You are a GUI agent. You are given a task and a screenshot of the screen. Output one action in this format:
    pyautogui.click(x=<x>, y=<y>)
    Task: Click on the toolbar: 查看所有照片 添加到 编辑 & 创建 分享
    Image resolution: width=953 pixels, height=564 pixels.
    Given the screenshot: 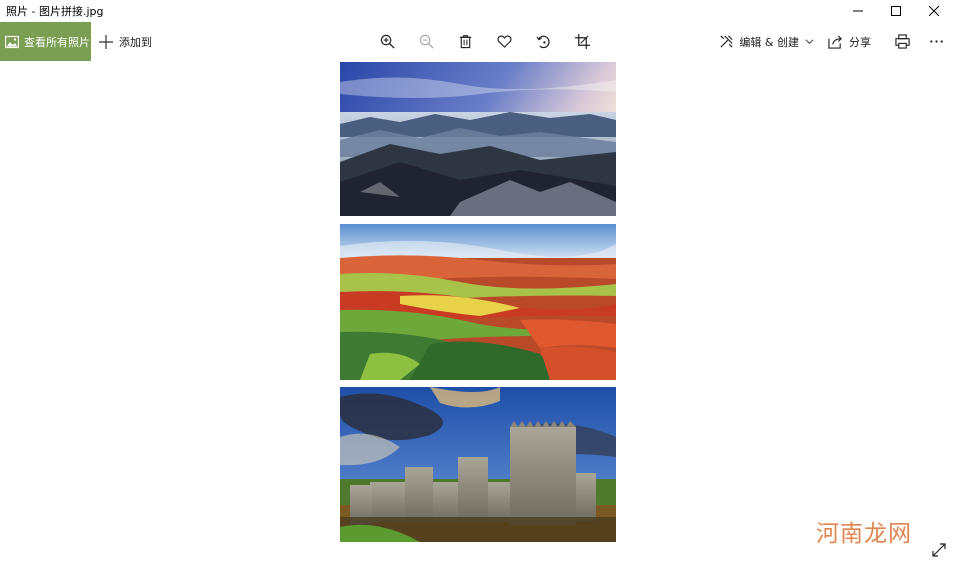 What is the action you would take?
    pyautogui.click(x=476, y=42)
    